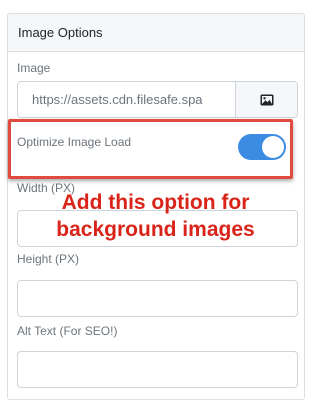 Image resolution: width=320 pixels, height=407 pixels. I want to click on height-label: Height (PX), so click(48, 259).